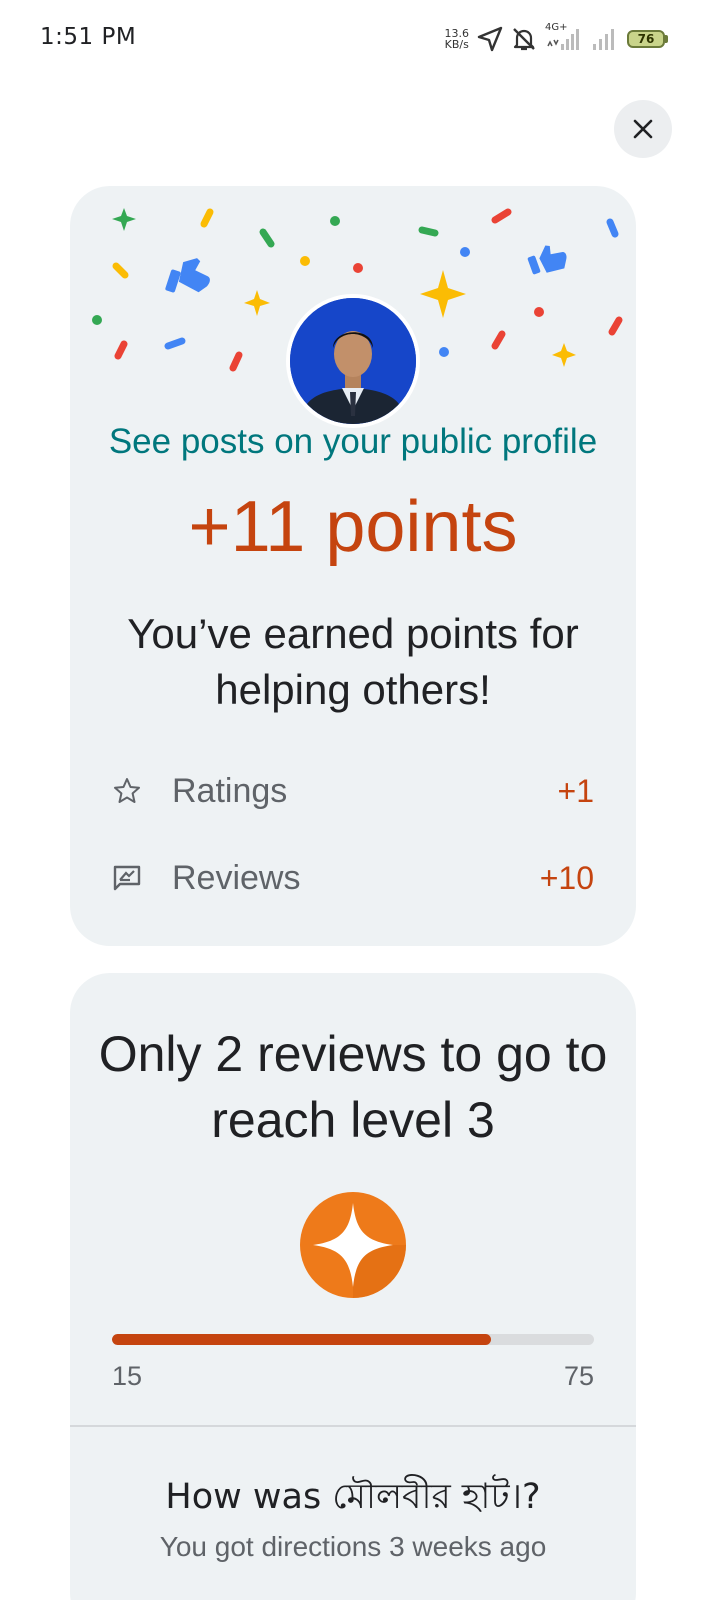  What do you see at coordinates (566, 877) in the screenshot?
I see `reviews-points: +10` at bounding box center [566, 877].